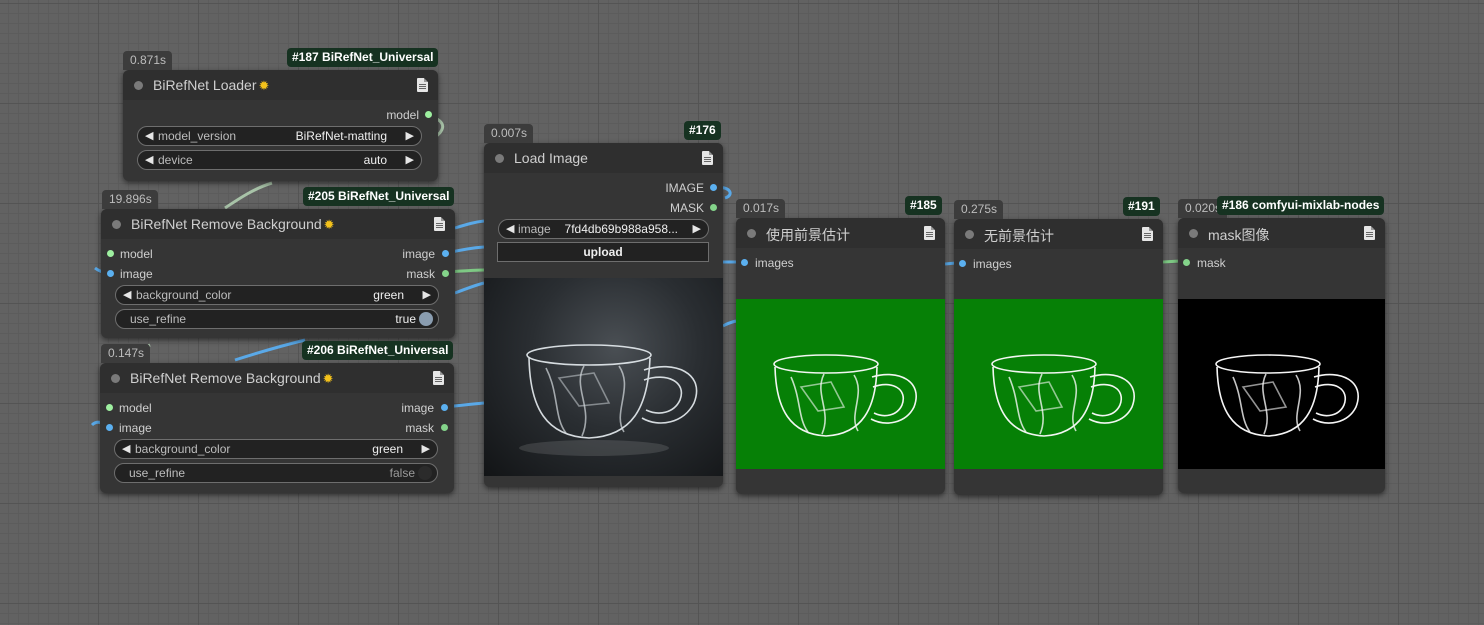 The width and height of the screenshot is (1484, 625). Describe the element at coordinates (279, 136) in the screenshot. I see `combo-model-version: ◀ model_version BiRefNet-matting ▶` at that location.